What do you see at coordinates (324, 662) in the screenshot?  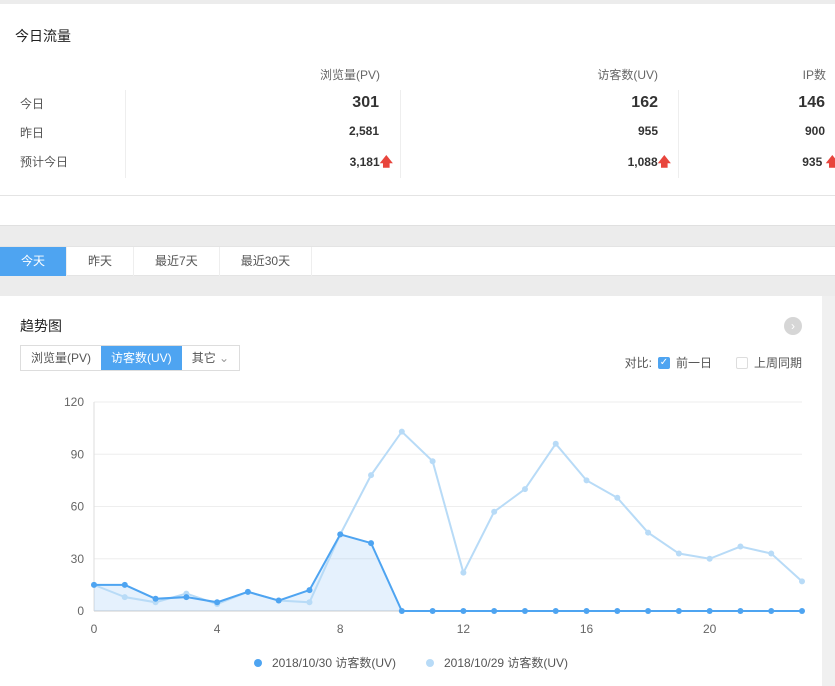 I see `legend-today: 2018/10/30 访客数(UV)` at bounding box center [324, 662].